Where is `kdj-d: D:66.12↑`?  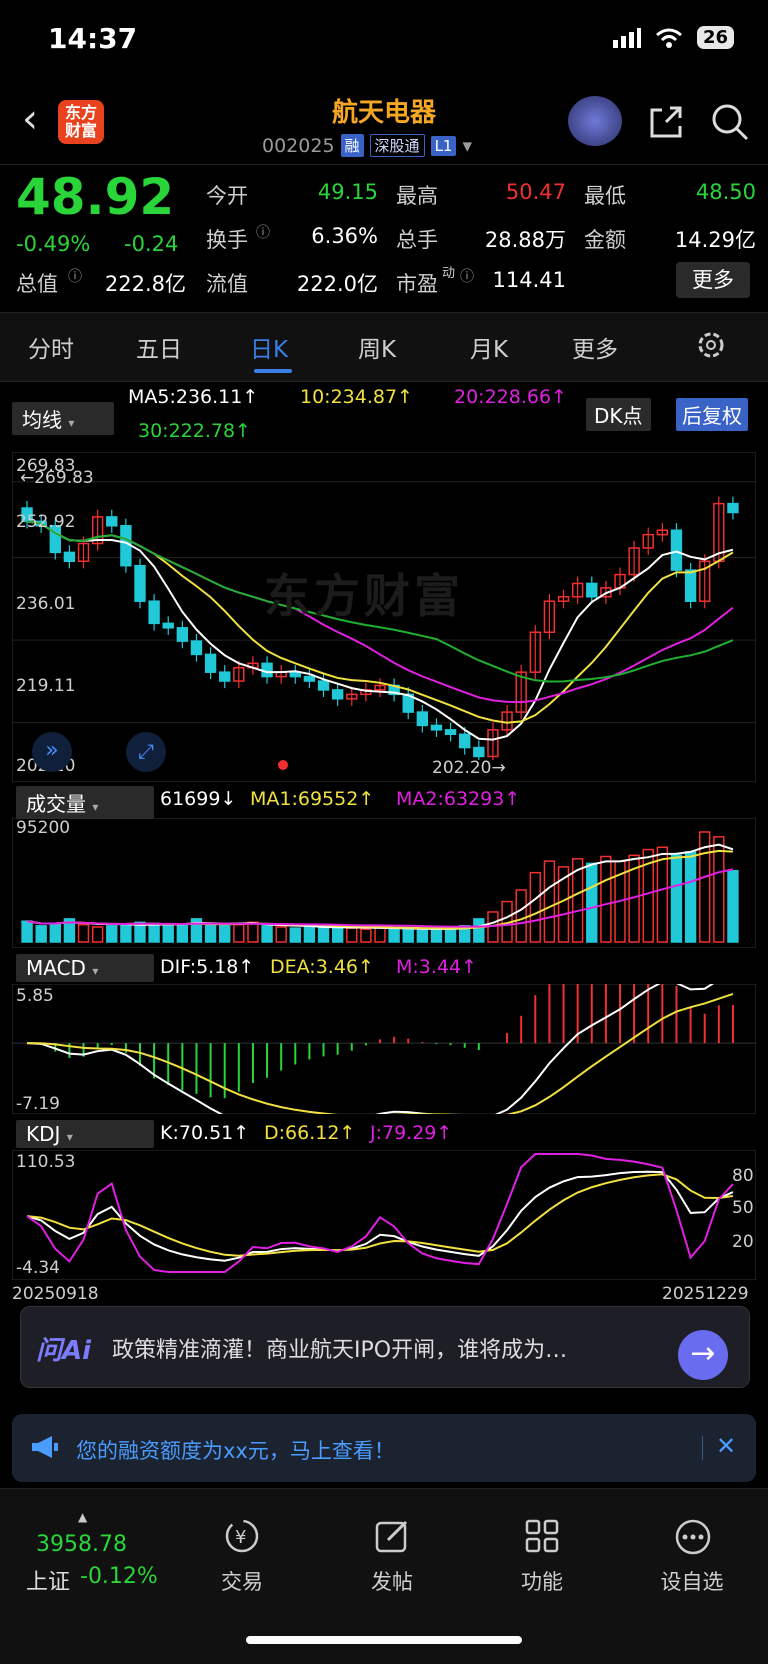 kdj-d: D:66.12↑ is located at coordinates (310, 1133).